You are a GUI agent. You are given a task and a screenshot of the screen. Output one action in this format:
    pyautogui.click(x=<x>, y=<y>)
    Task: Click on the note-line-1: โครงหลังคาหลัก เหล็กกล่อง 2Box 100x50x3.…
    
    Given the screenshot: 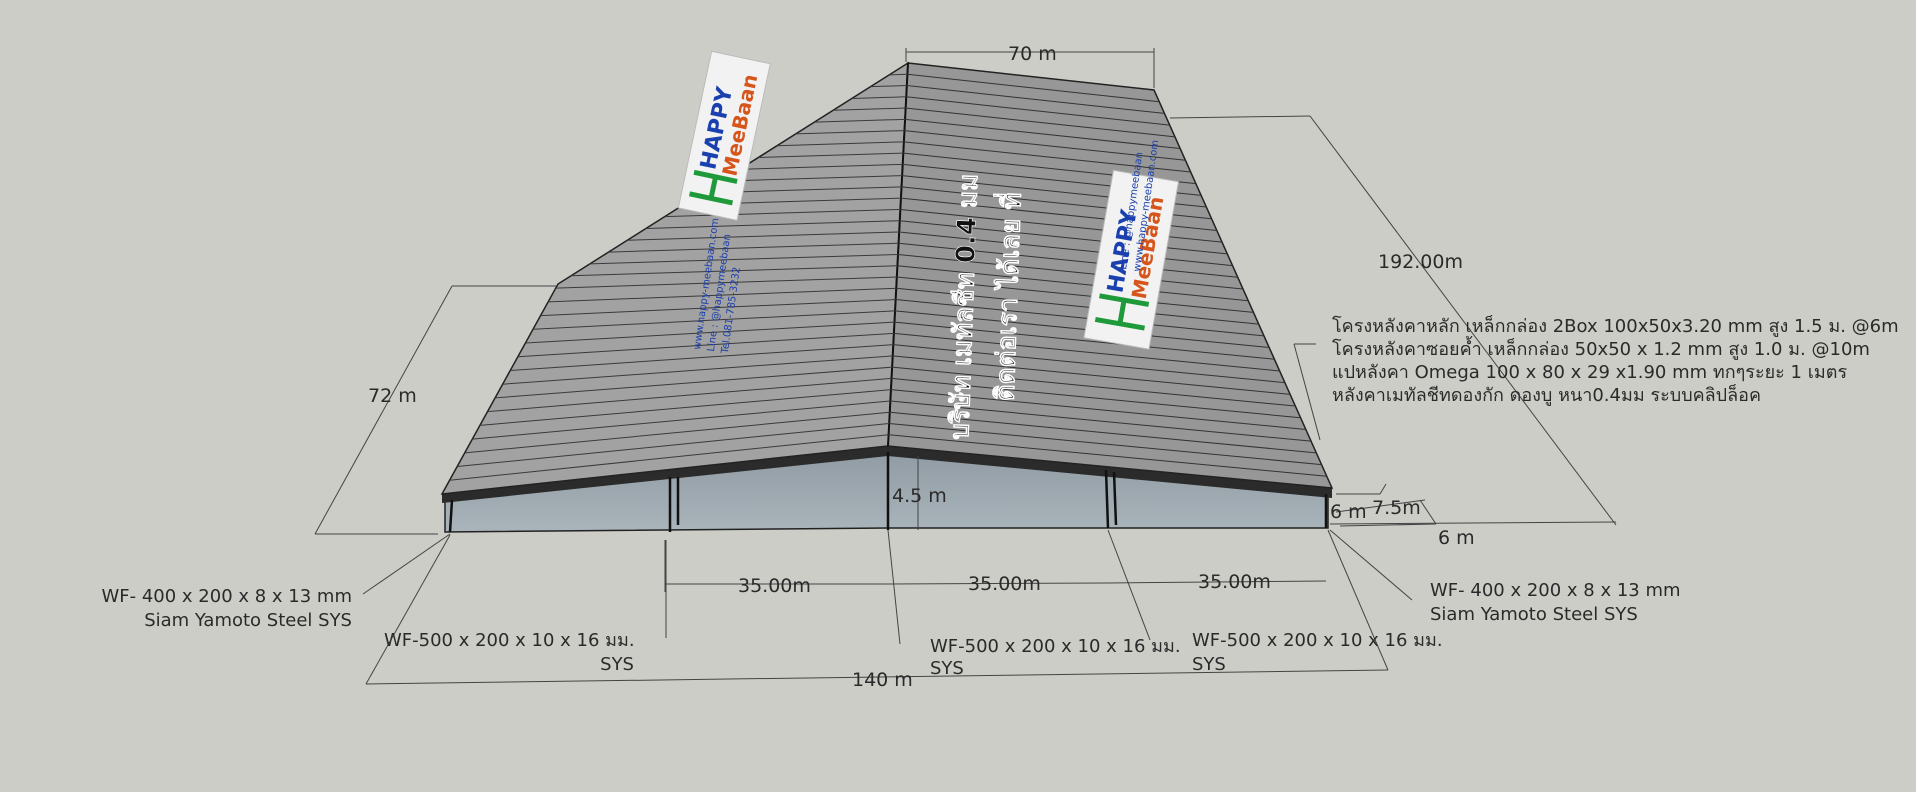 What is the action you would take?
    pyautogui.click(x=1615, y=325)
    